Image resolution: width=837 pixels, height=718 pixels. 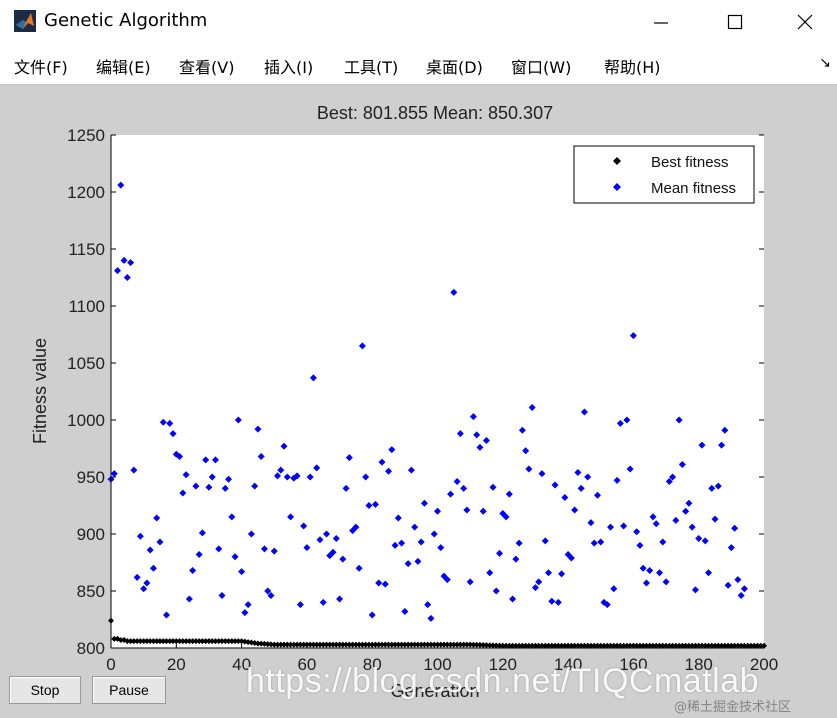 What do you see at coordinates (86, 420) in the screenshot?
I see `y-tick-label: 1000` at bounding box center [86, 420].